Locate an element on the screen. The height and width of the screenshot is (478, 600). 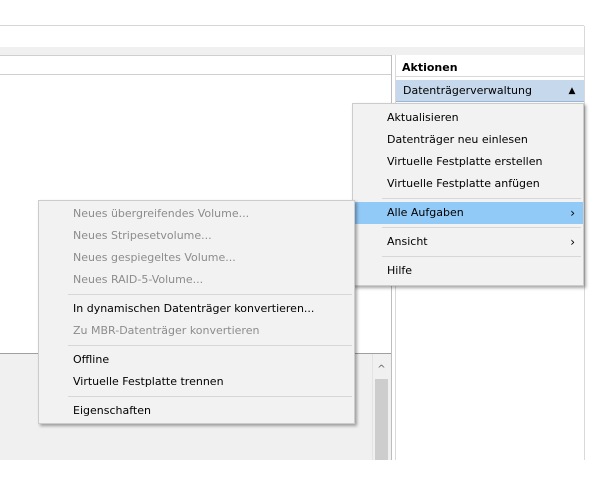
actions-title: Aktionen is located at coordinates (490, 67).